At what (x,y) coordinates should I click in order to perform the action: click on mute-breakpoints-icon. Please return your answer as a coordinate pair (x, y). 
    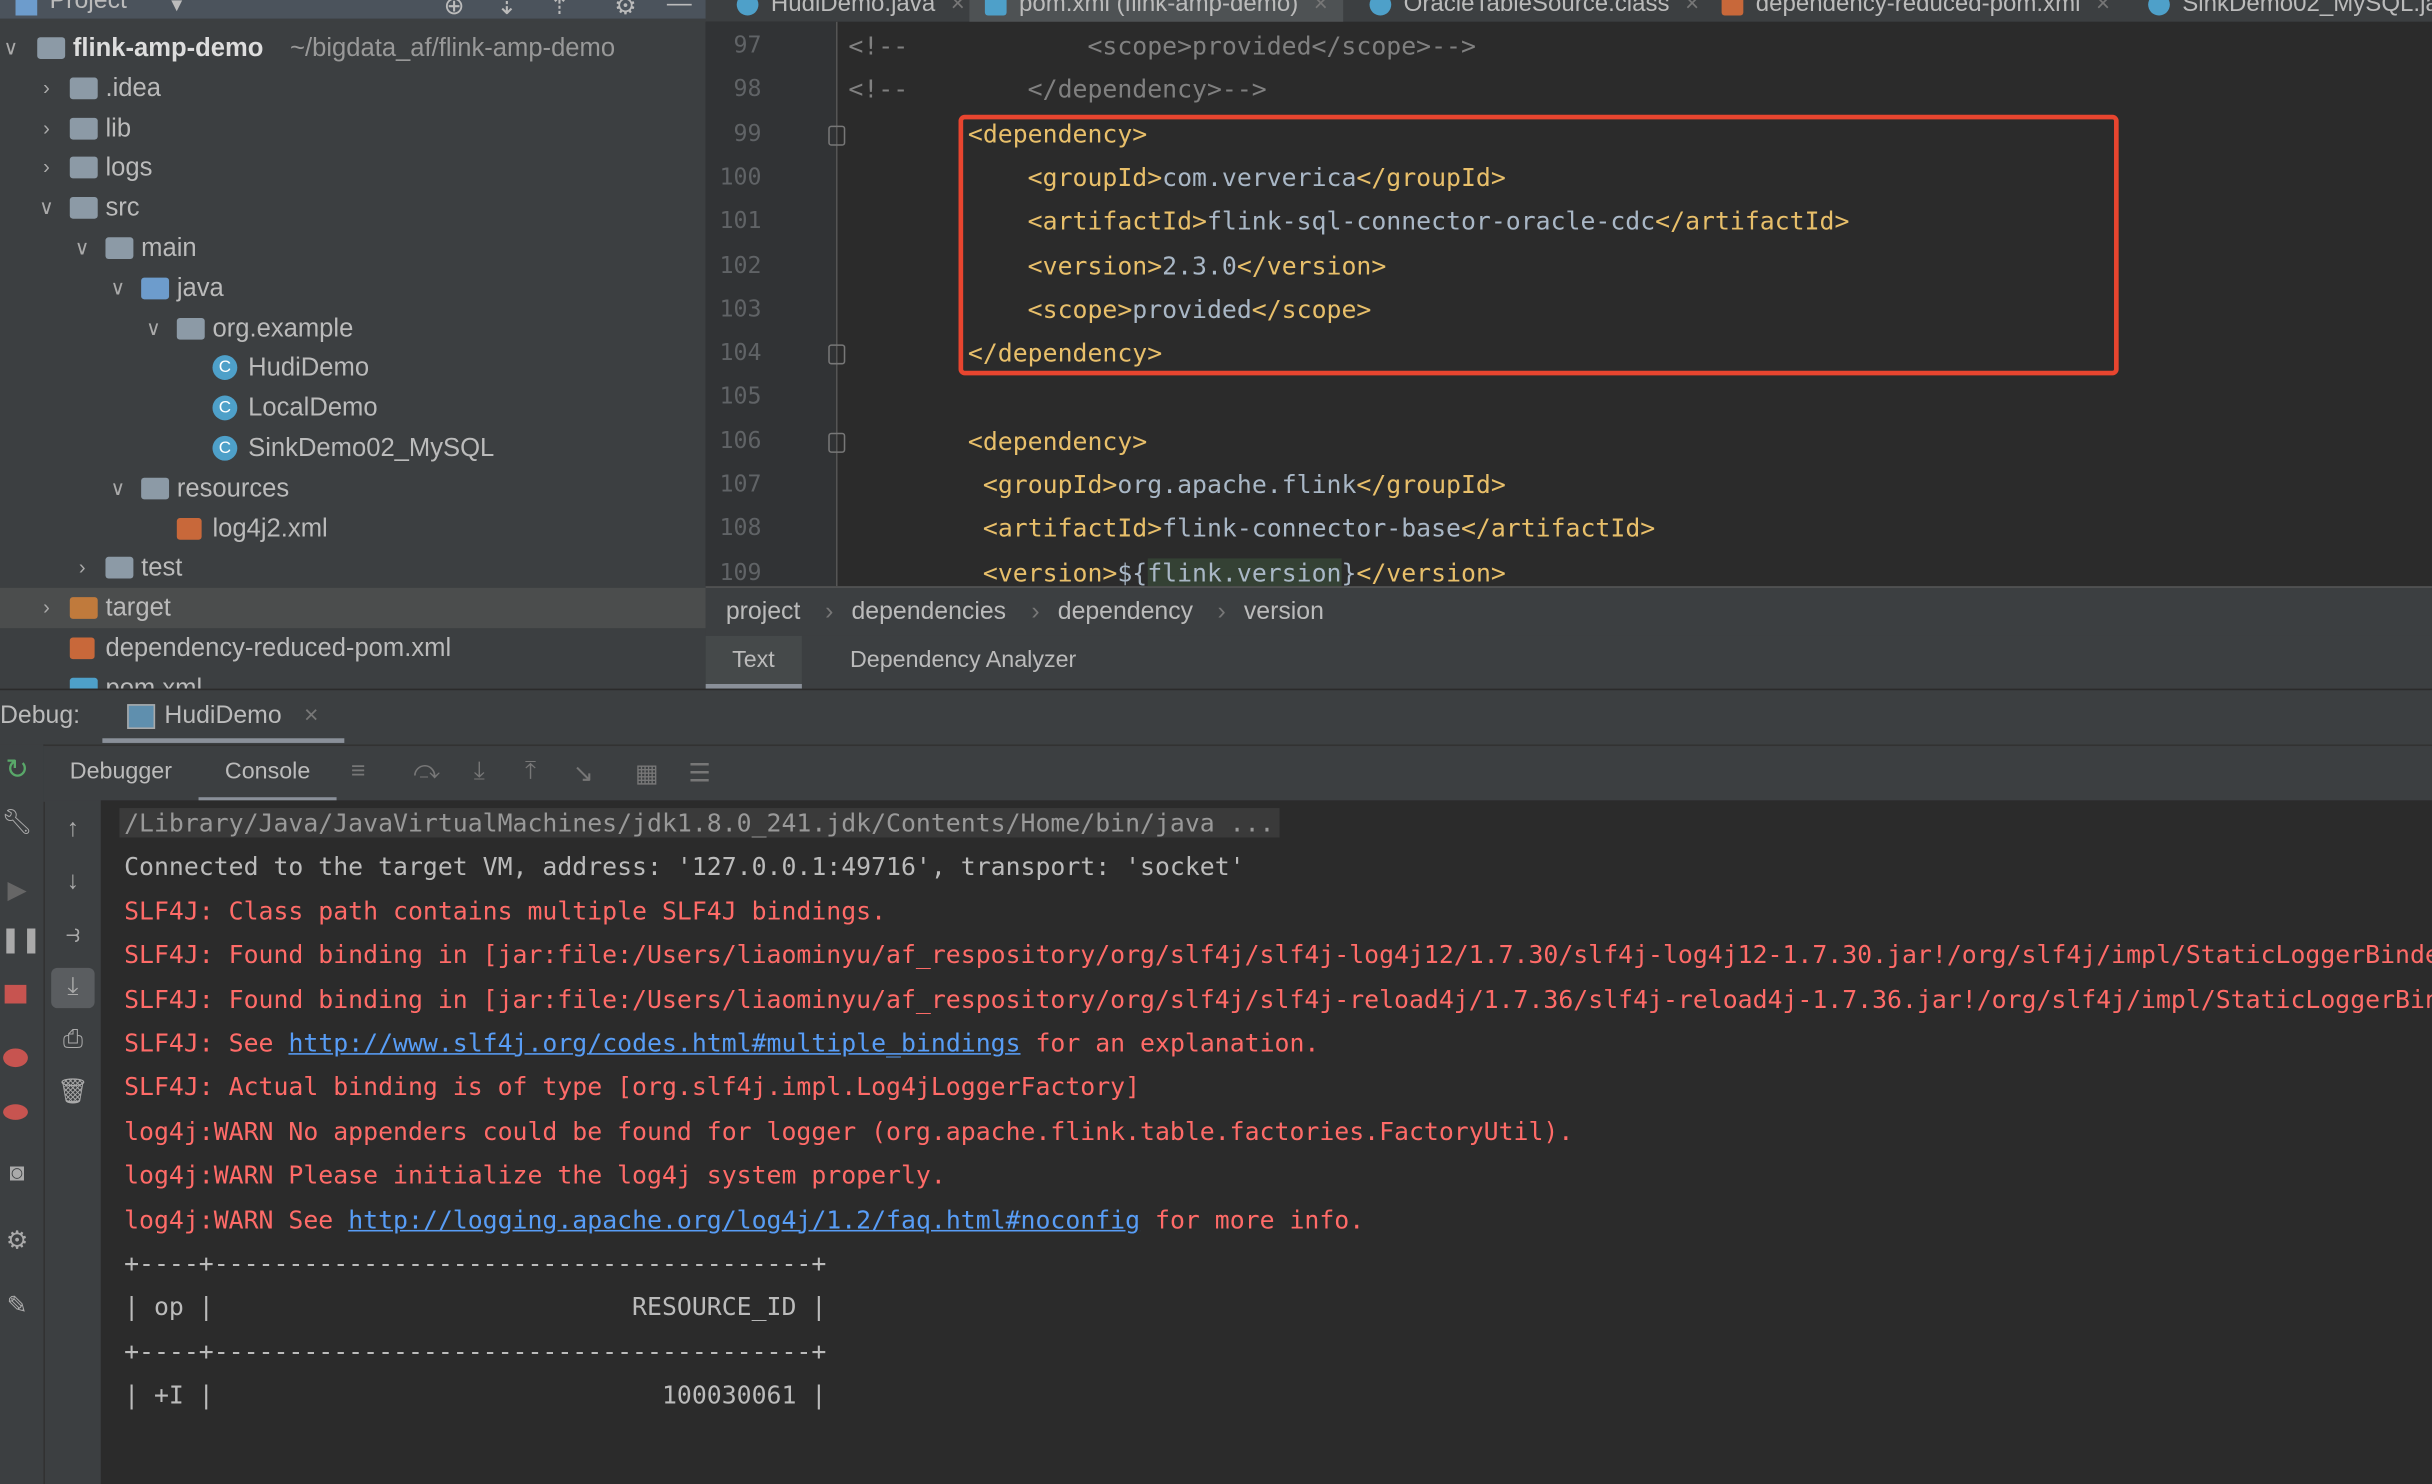
    Looking at the image, I should click on (15, 1112).